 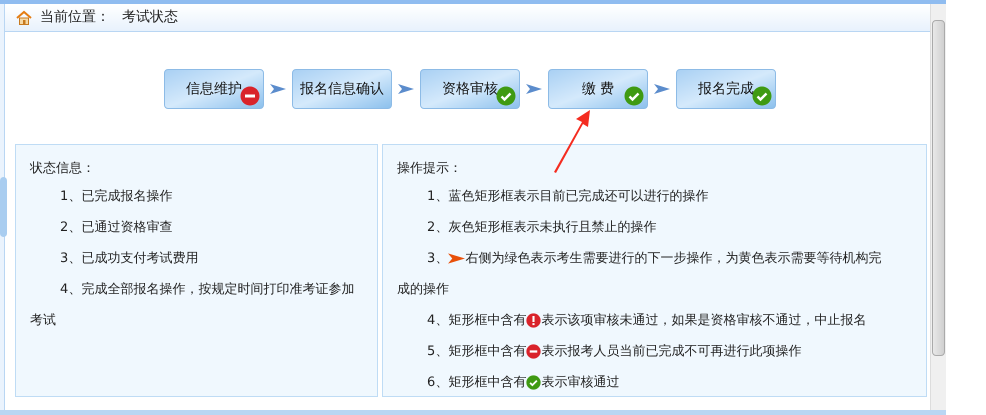 I want to click on minus-badge-icon, so click(x=250, y=96).